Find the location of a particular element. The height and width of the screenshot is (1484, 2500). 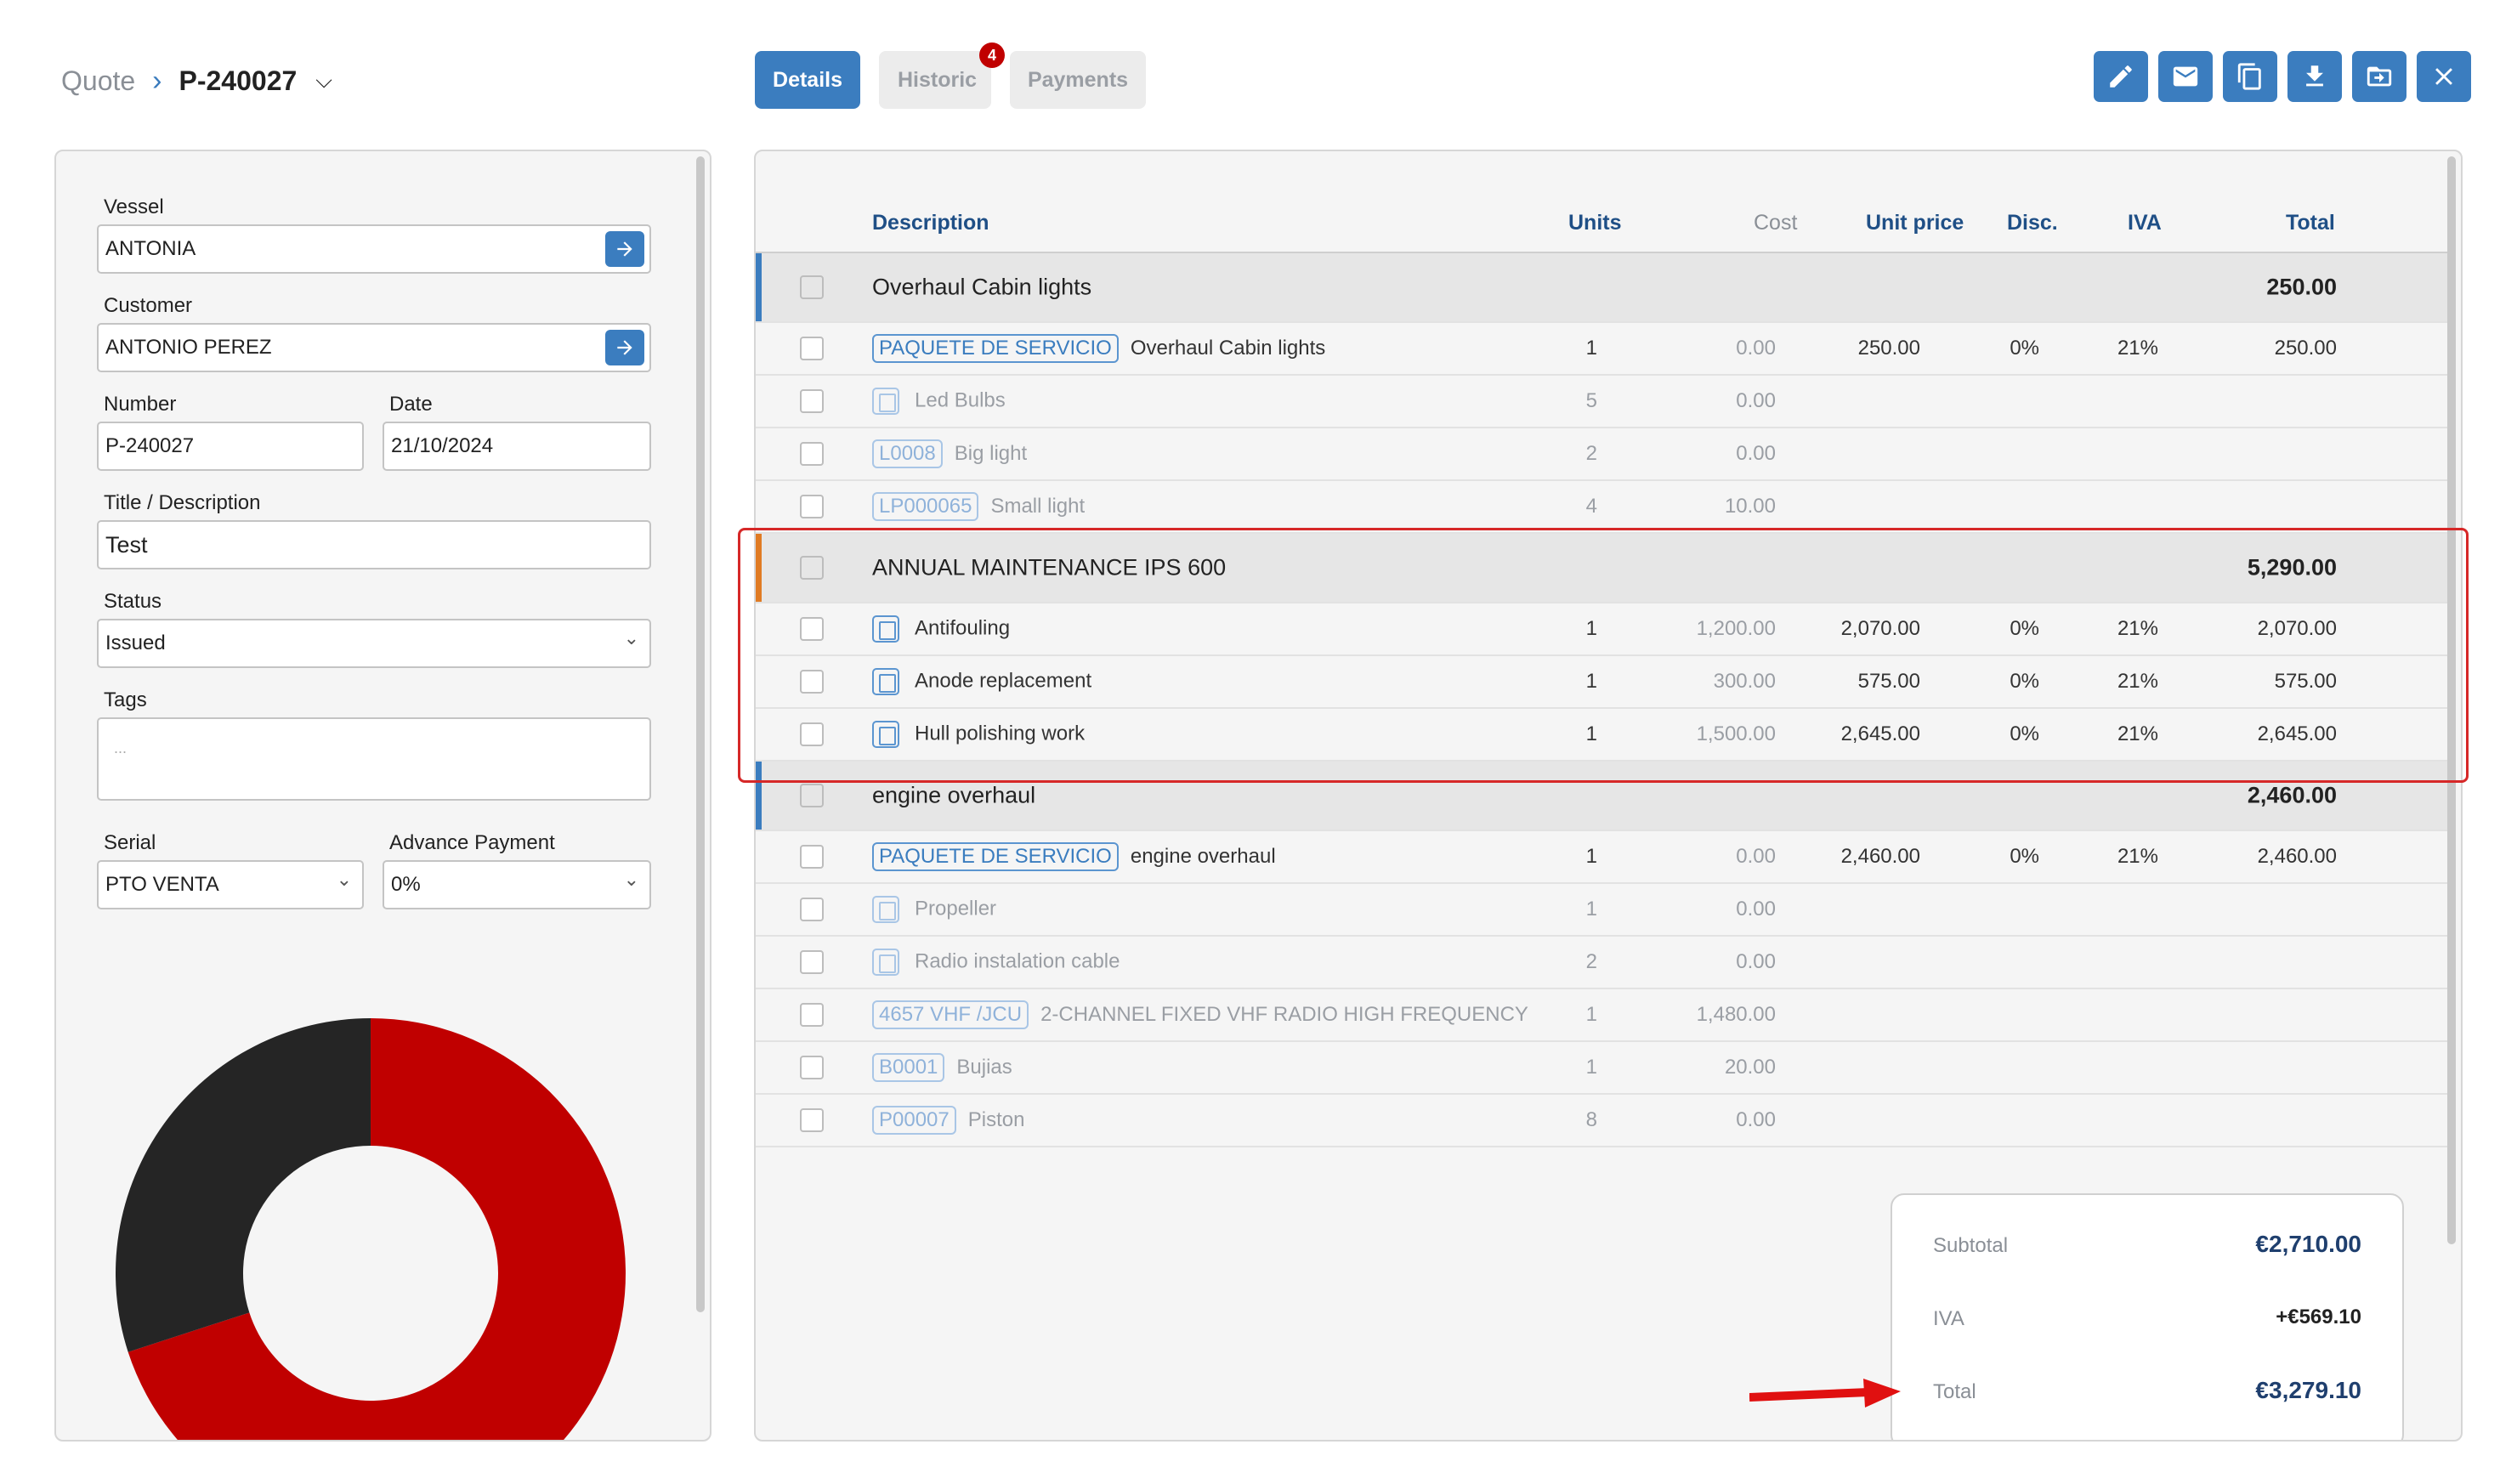

header-iva: IVA is located at coordinates (2145, 223).